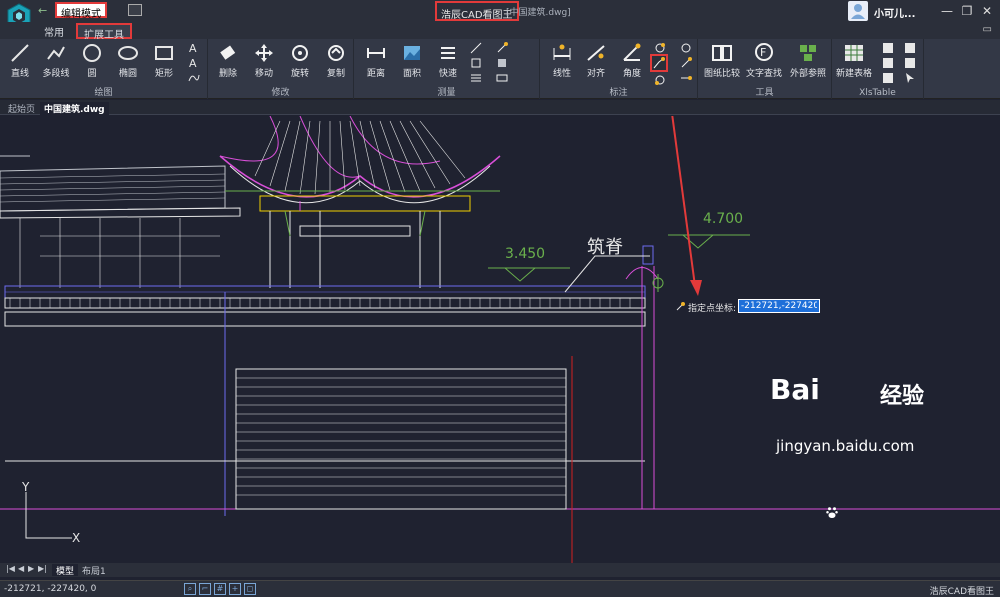 The image size is (1000, 597). What do you see at coordinates (502, 78) in the screenshot?
I see `count-icon` at bounding box center [502, 78].